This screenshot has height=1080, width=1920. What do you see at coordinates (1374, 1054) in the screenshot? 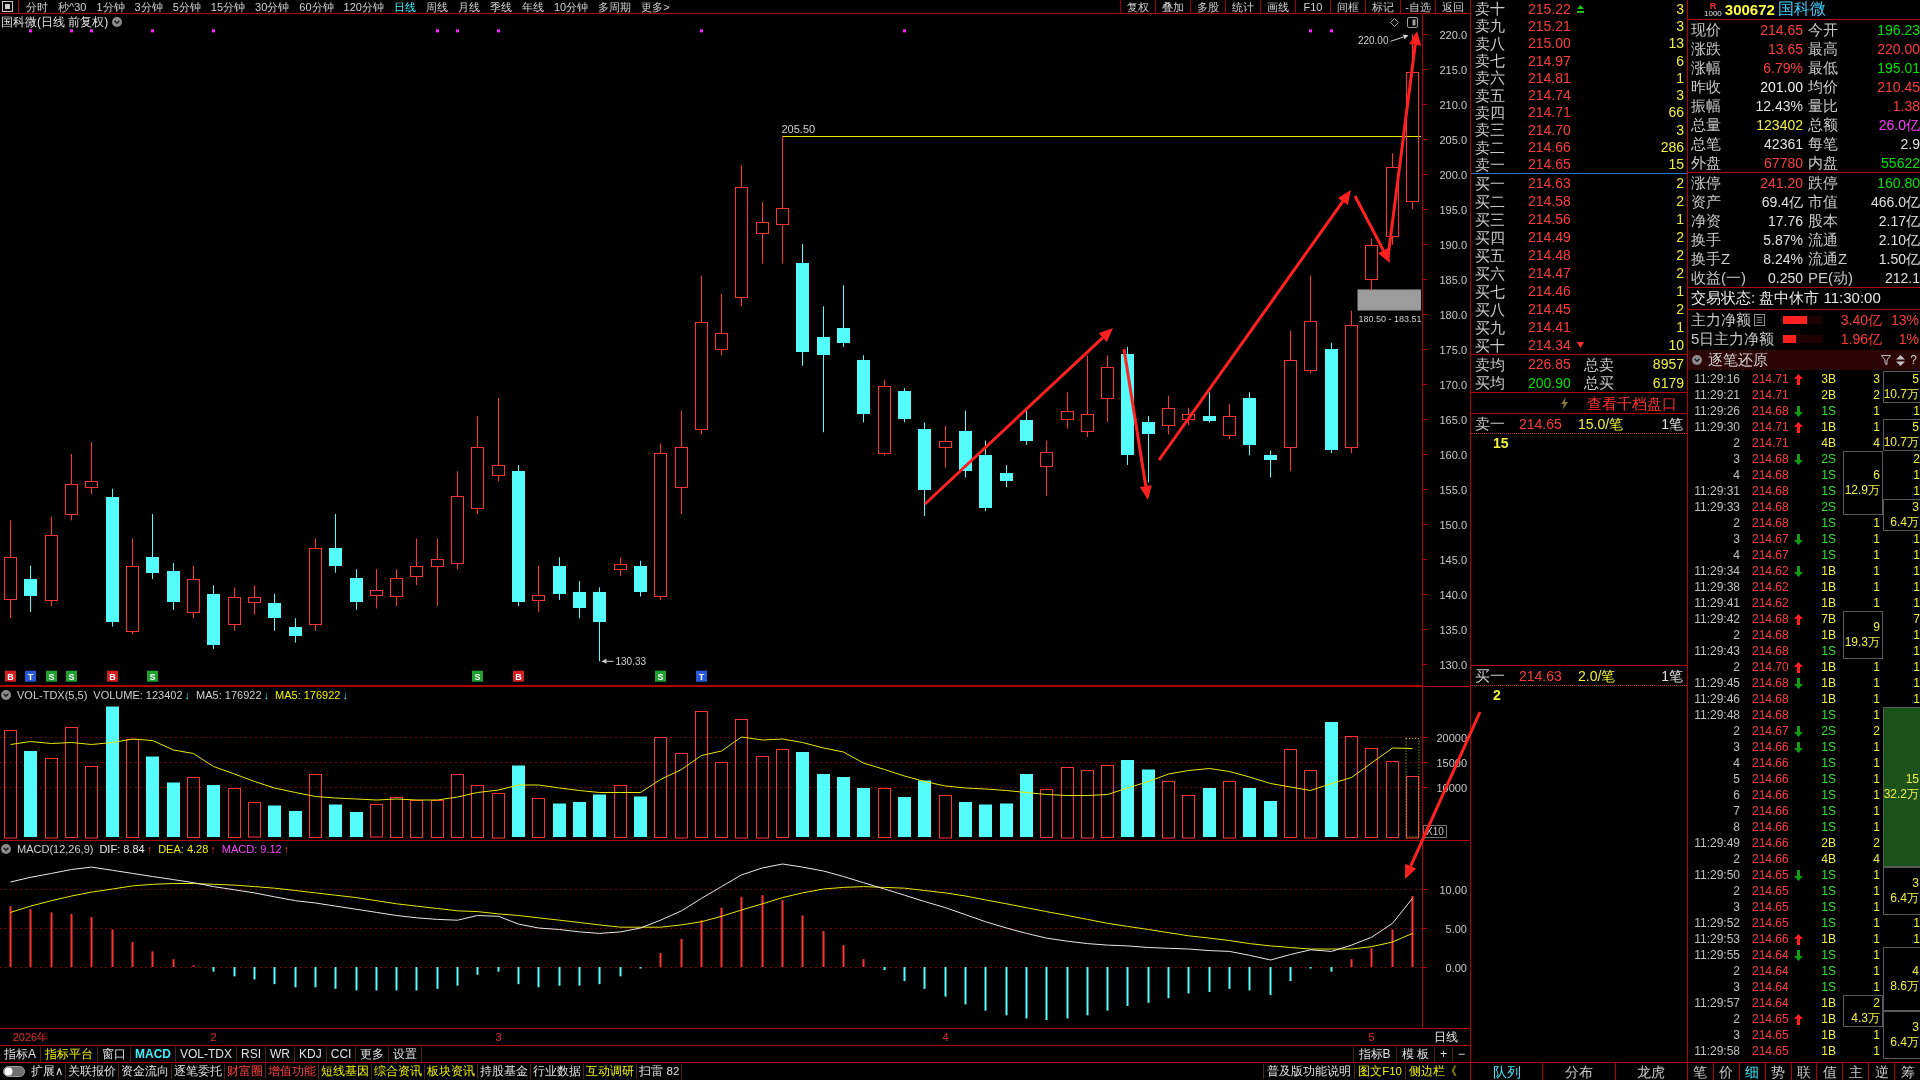
I see `indicator-button: 指标B` at bounding box center [1374, 1054].